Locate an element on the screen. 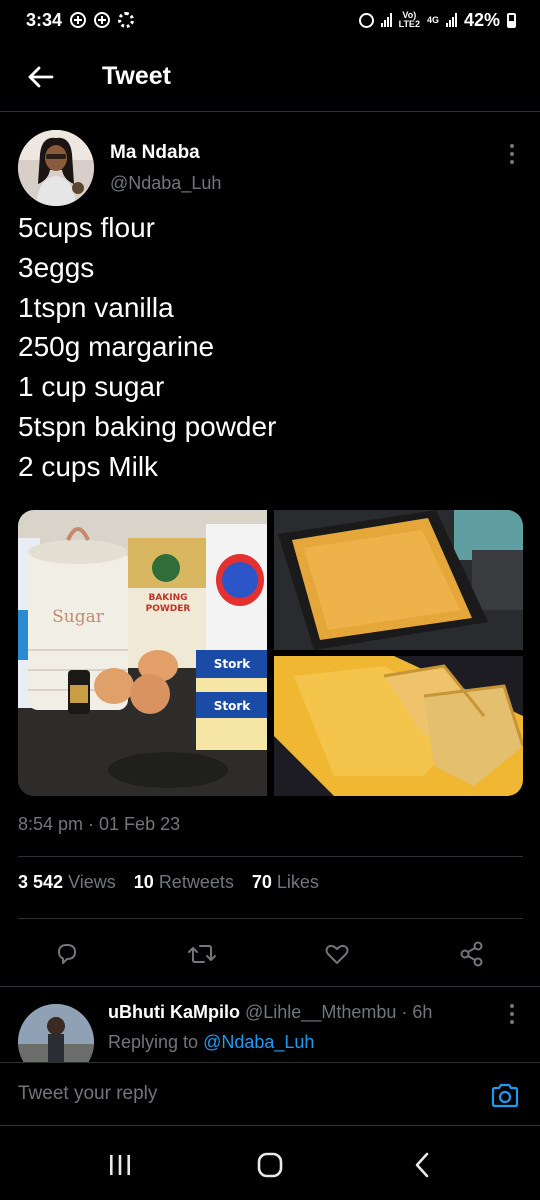 The width and height of the screenshot is (540, 1200). network-type: 4G is located at coordinates (432, 19).